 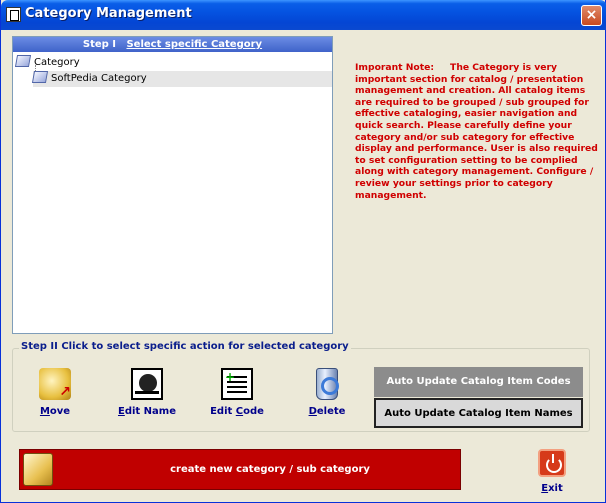 What do you see at coordinates (121, 411) in the screenshot?
I see `edit-name-mnemonic: E` at bounding box center [121, 411].